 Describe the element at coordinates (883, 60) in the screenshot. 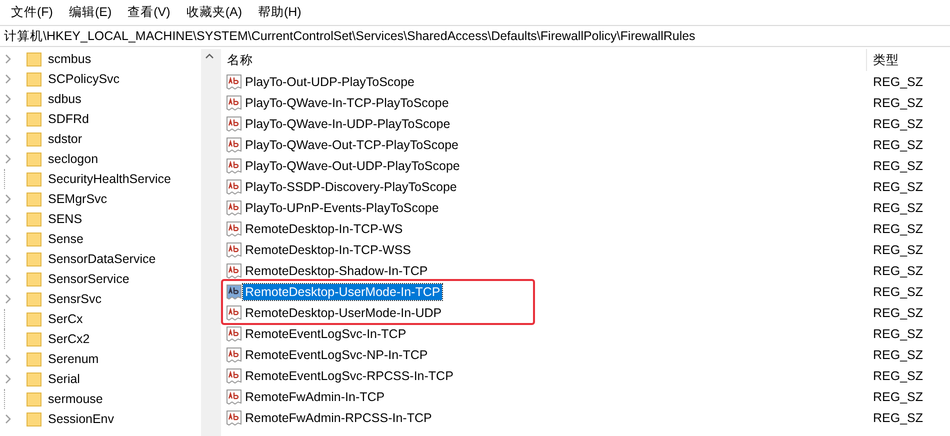

I see `column-header: 类型` at that location.